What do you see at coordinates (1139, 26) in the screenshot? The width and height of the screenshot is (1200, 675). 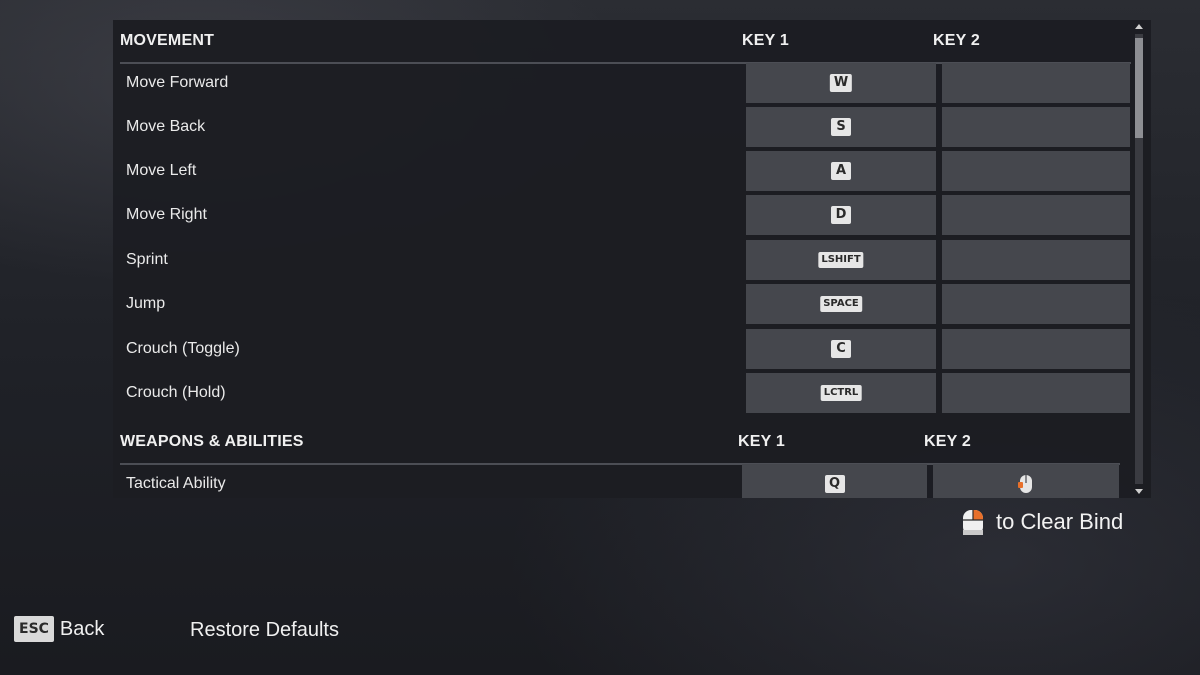 I see `scroll-up-arrow-icon` at bounding box center [1139, 26].